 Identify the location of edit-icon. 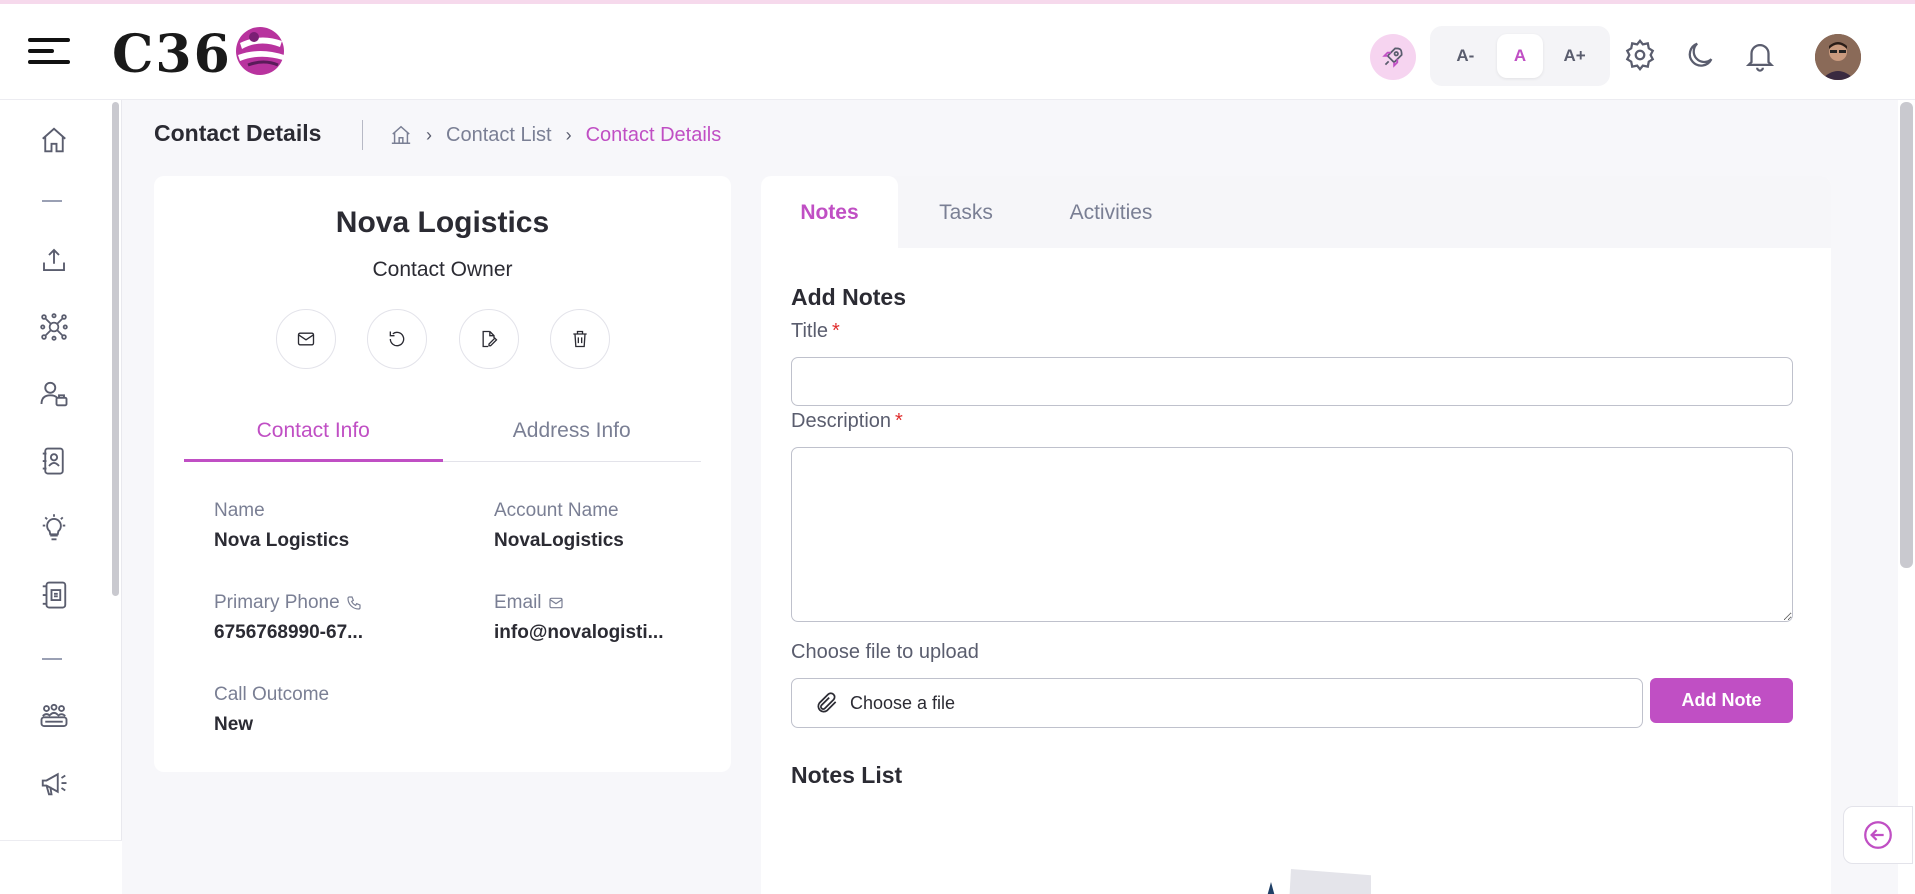
(490, 339).